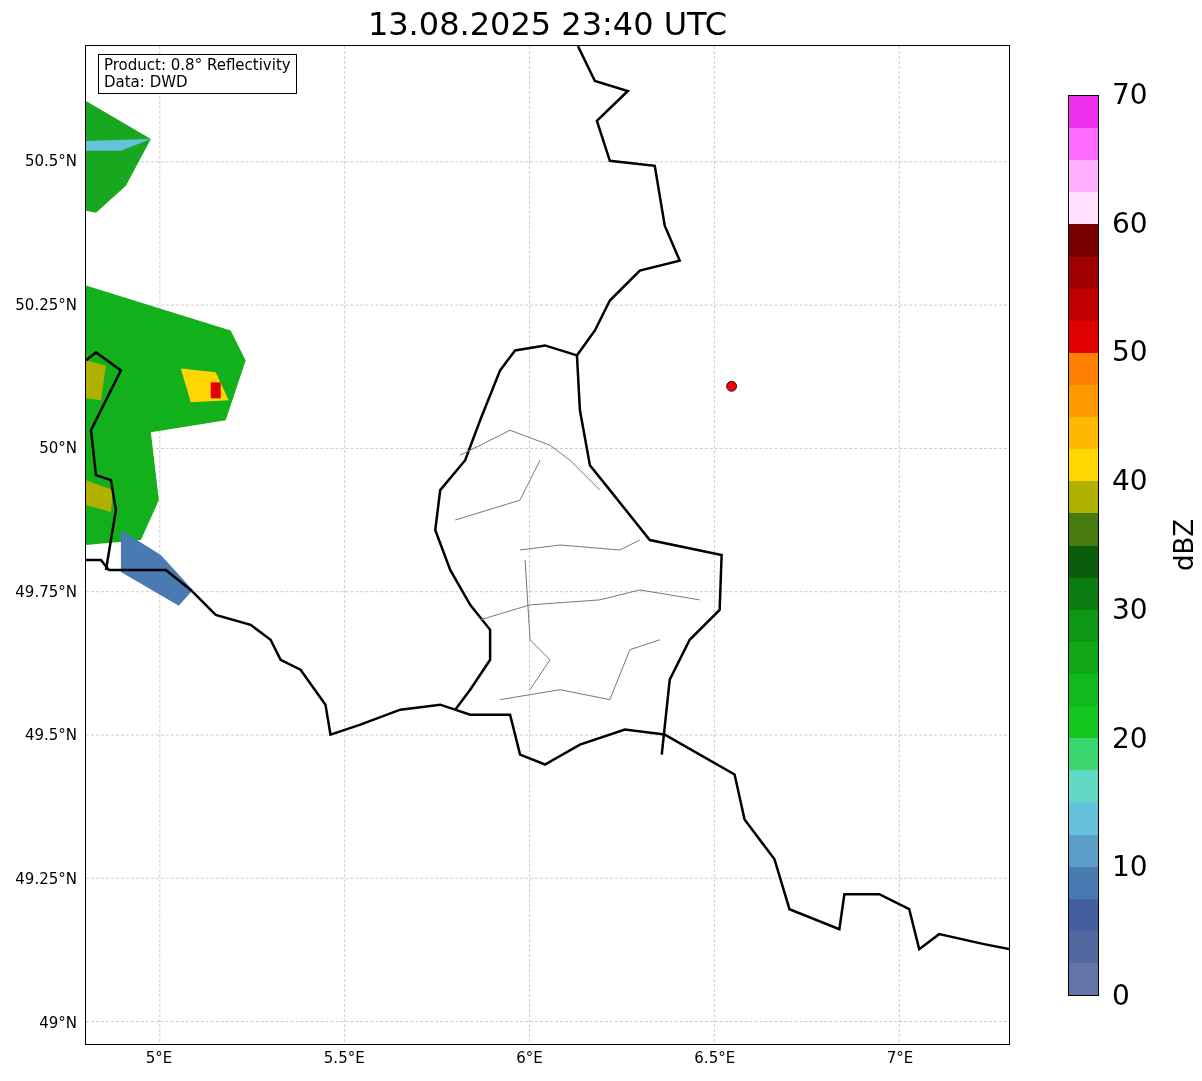 The width and height of the screenshot is (1202, 1081). I want to click on longitude-label: 6.5°E, so click(715, 1058).